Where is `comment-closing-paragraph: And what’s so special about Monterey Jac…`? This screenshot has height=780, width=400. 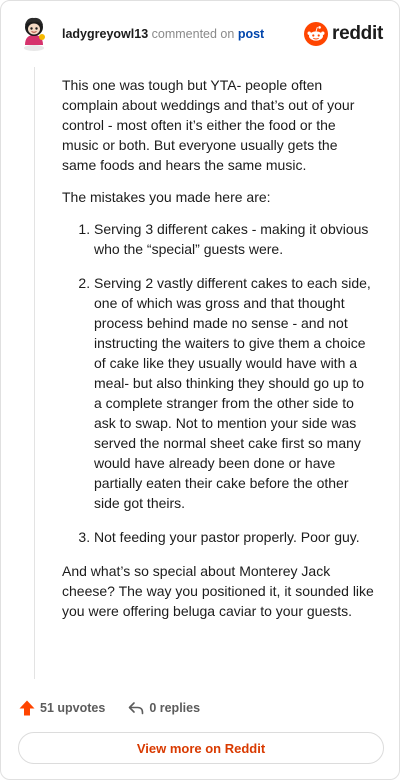 comment-closing-paragraph: And what’s so special about Monterey Jac… is located at coordinates (218, 591).